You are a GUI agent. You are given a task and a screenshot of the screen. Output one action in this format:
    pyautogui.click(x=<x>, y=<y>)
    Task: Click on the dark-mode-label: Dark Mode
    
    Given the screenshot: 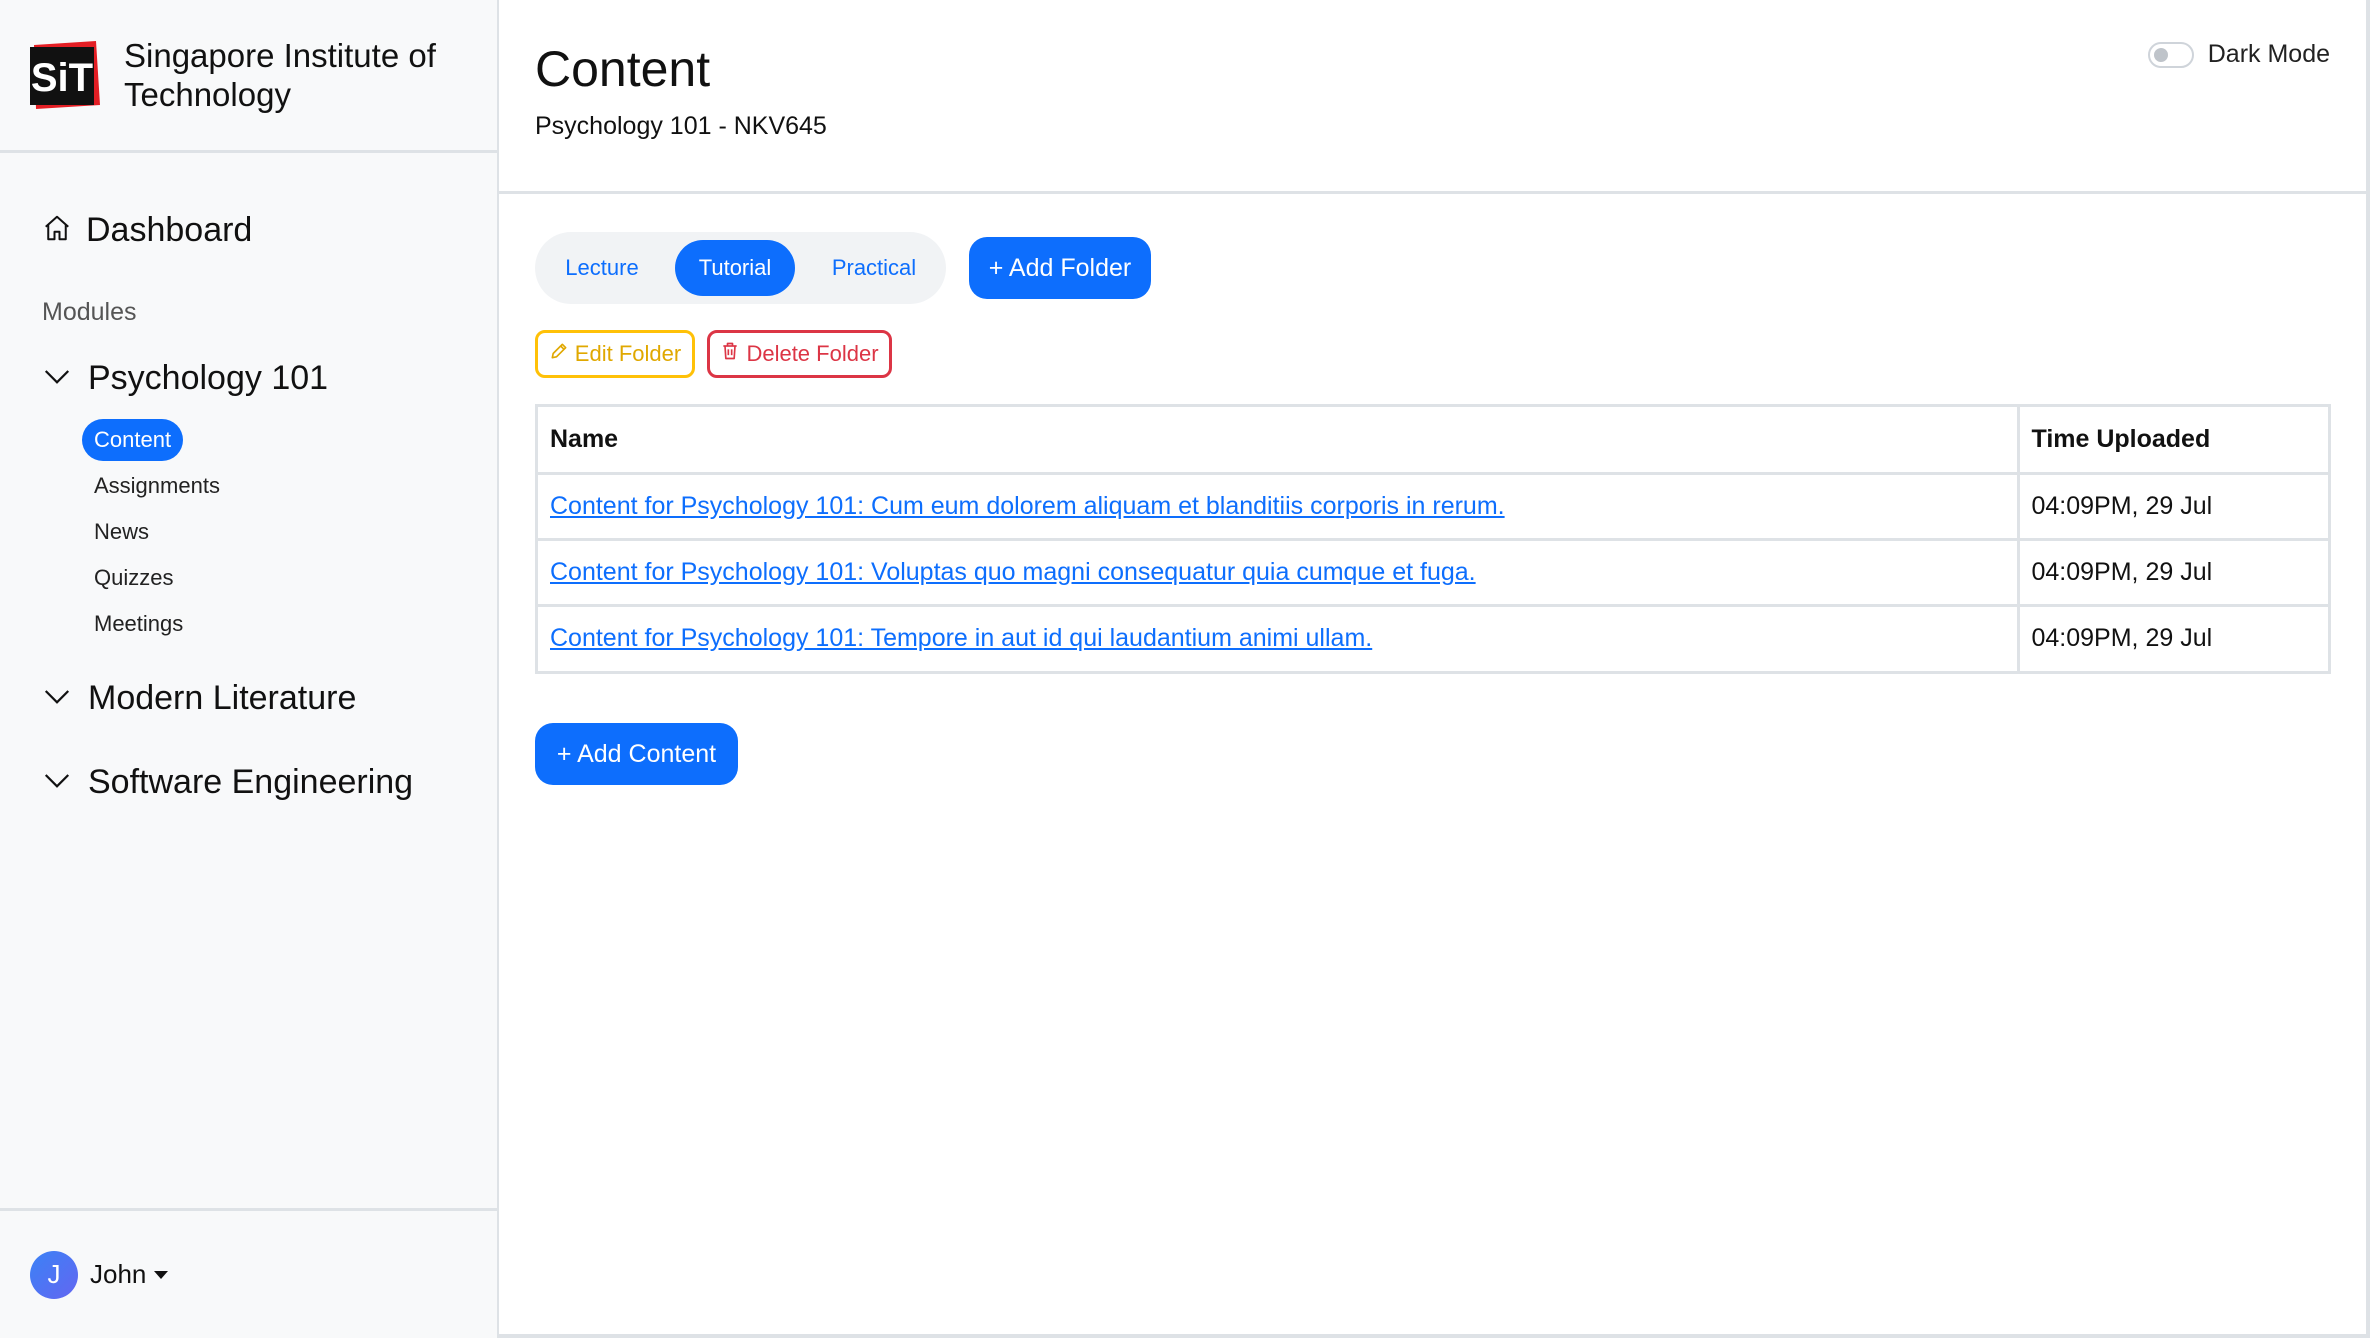 What is the action you would take?
    pyautogui.click(x=2268, y=54)
    